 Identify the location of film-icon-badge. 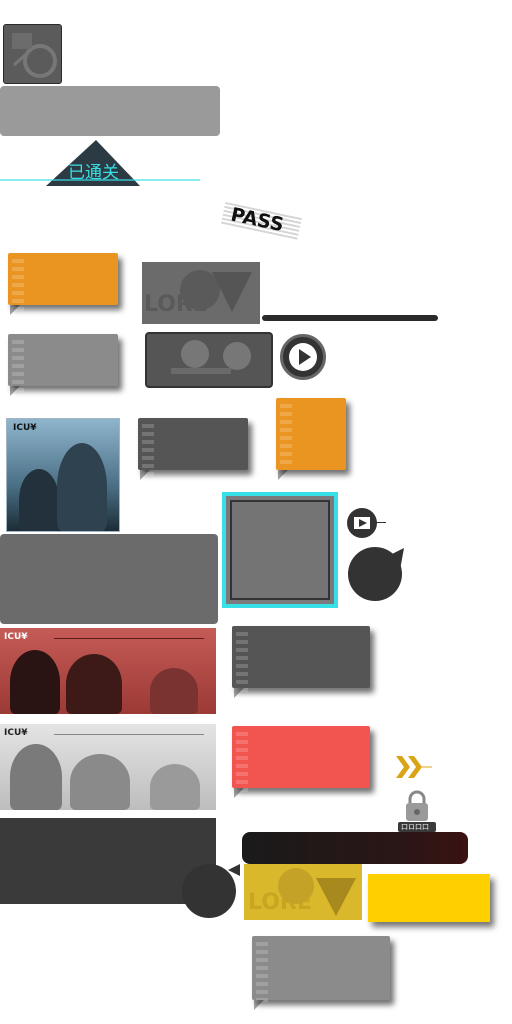
(362, 523).